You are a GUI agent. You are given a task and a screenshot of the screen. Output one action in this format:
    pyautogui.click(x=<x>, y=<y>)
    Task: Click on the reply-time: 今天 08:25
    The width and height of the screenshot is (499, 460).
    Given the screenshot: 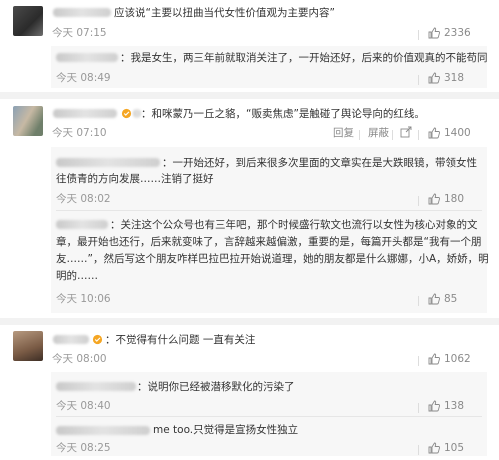 What is the action you would take?
    pyautogui.click(x=83, y=448)
    